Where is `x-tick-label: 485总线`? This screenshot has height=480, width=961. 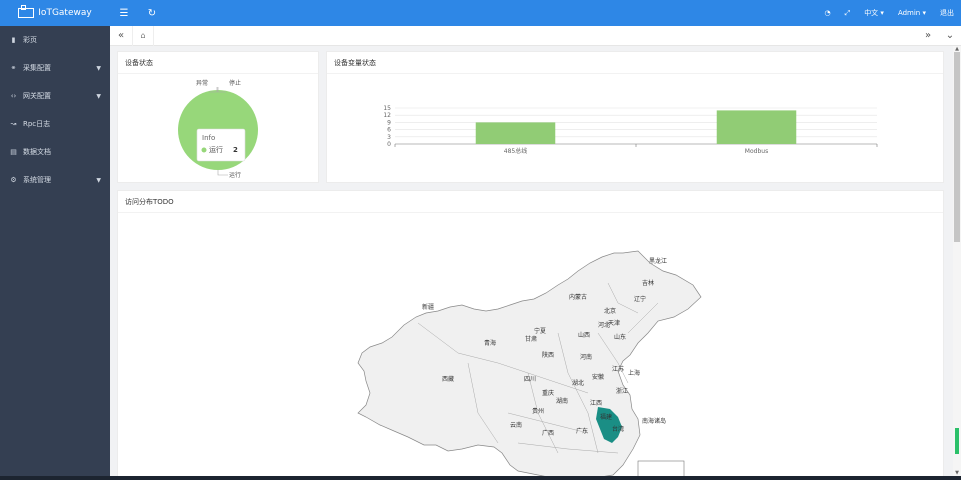 x-tick-label: 485总线 is located at coordinates (515, 151).